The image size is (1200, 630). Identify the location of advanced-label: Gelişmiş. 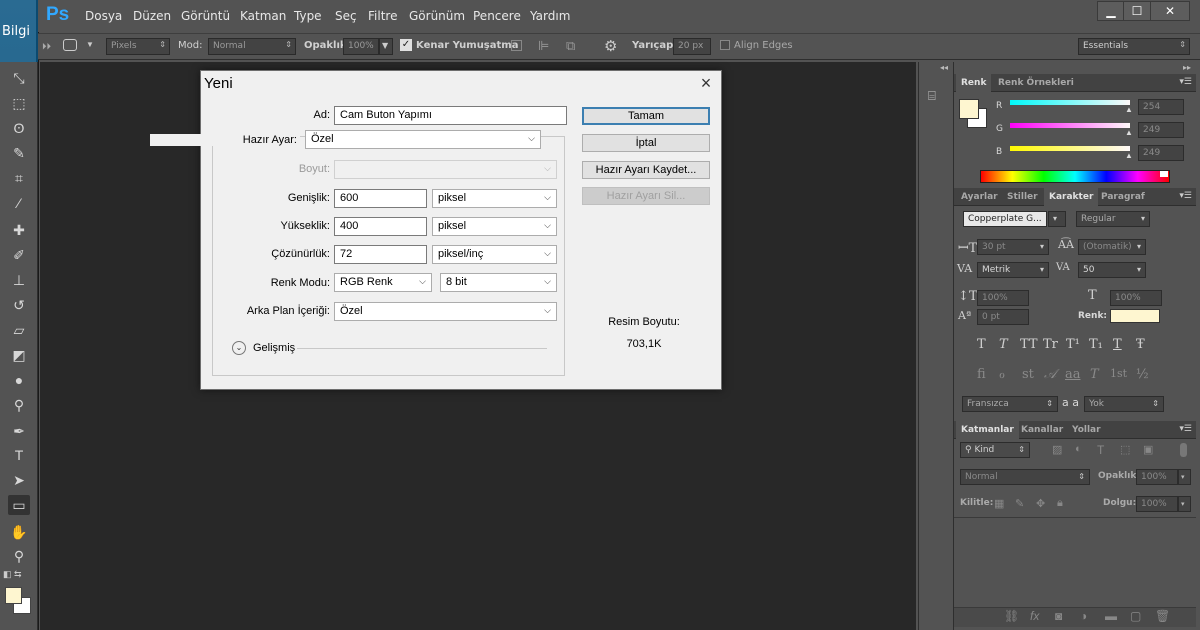
(274, 348).